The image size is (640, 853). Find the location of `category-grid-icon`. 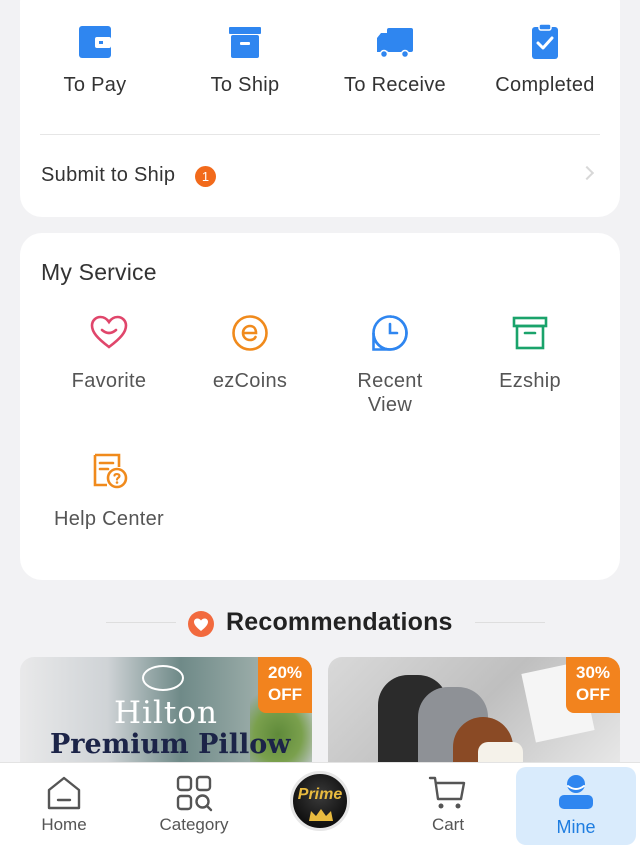

category-grid-icon is located at coordinates (194, 793).